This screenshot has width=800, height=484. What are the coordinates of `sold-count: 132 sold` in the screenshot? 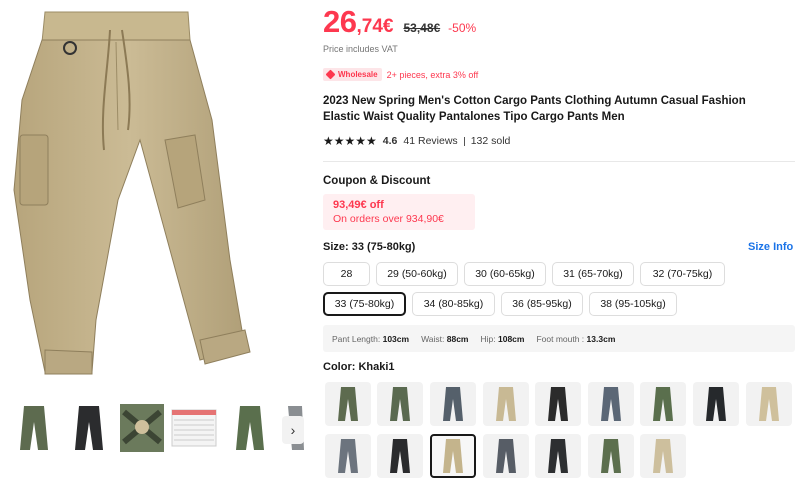 It's located at (490, 141).